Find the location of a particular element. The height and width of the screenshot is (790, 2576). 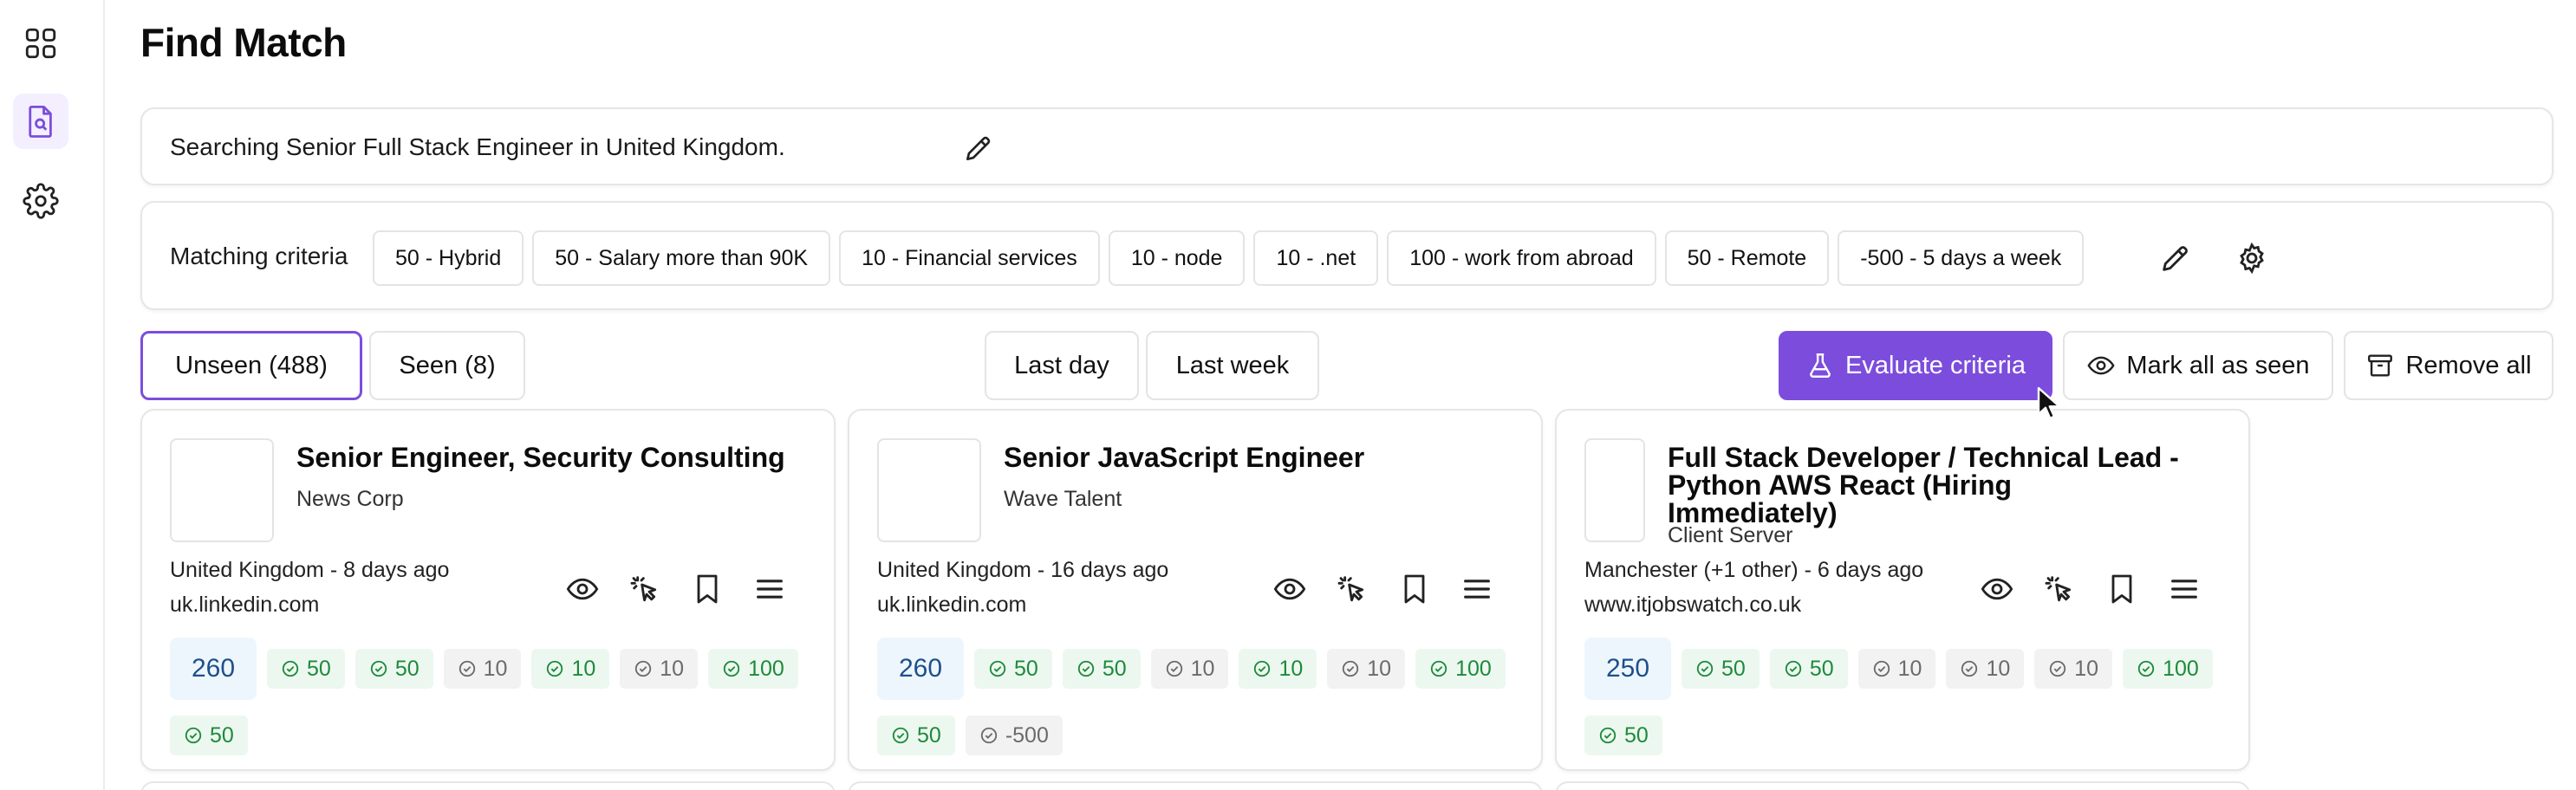

criteria-chip: -500 - 5 days a week is located at coordinates (1961, 258).